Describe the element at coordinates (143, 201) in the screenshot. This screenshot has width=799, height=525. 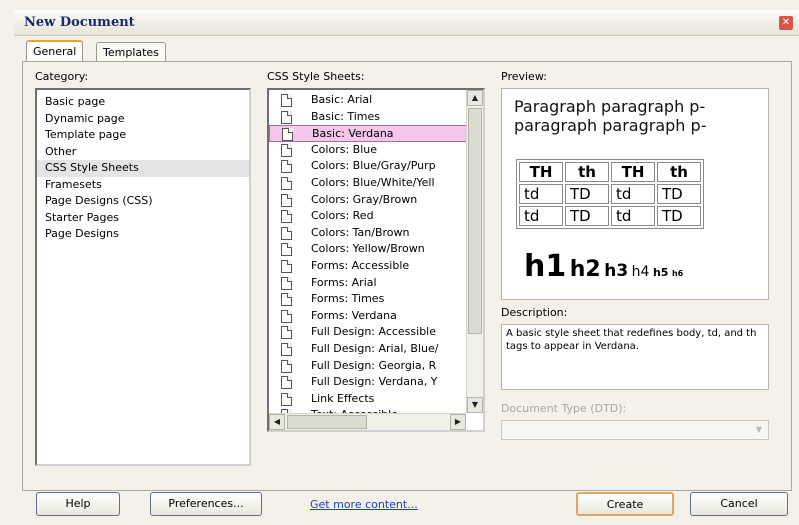
I see `category-item: Page Designs (CSS)` at that location.